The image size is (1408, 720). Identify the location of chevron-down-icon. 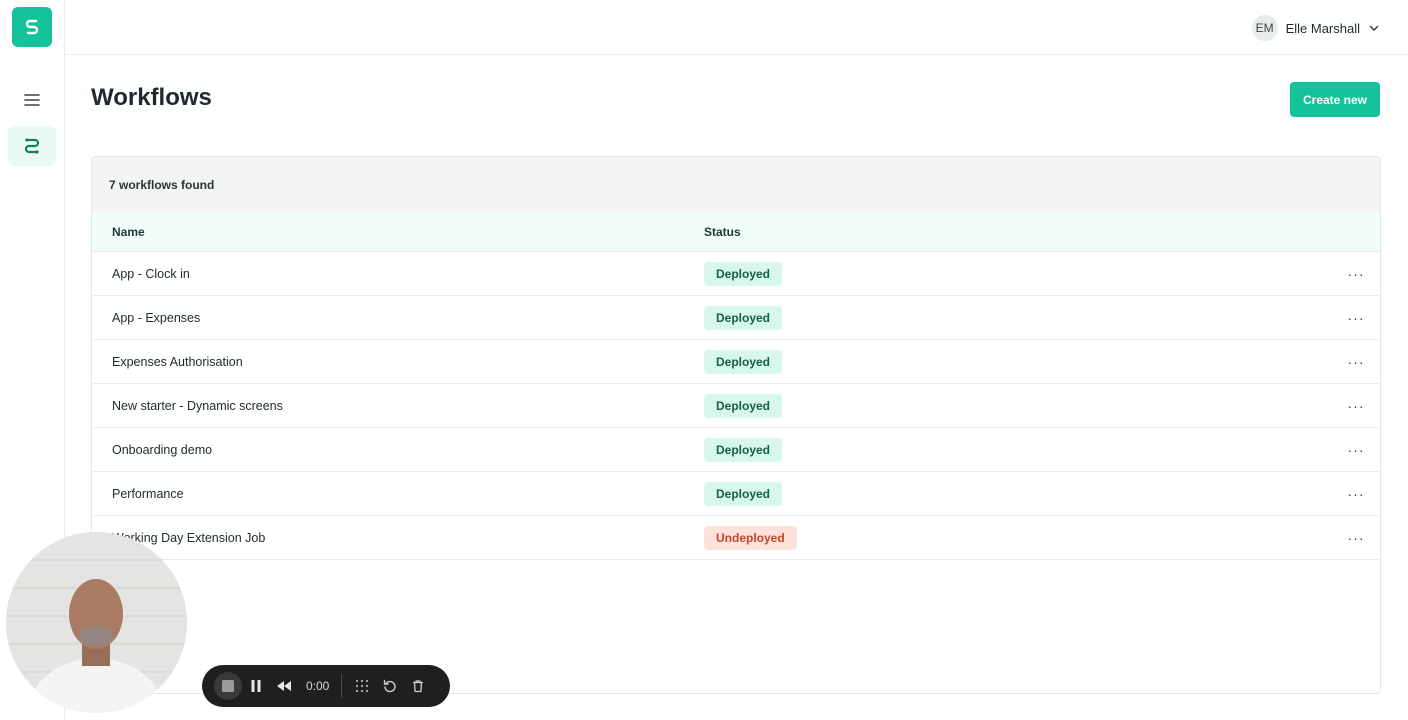
(1374, 28).